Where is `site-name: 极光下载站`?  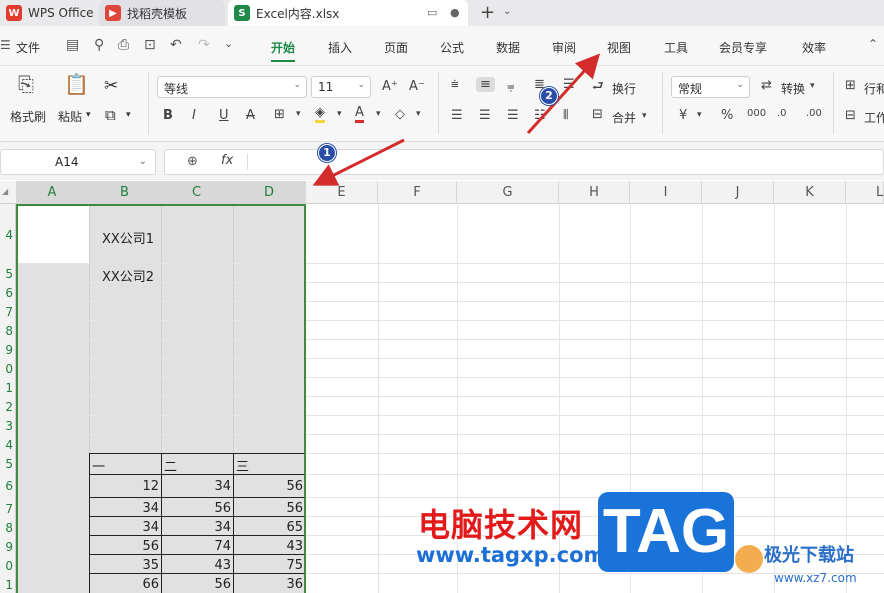 site-name: 极光下载站 is located at coordinates (809, 555).